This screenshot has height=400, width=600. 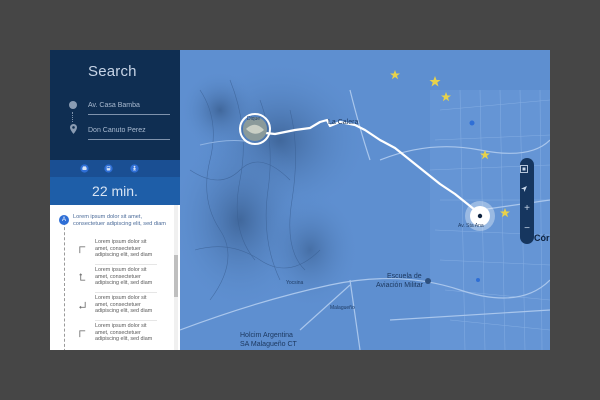 I want to click on map-controls: + −, so click(x=527, y=201).